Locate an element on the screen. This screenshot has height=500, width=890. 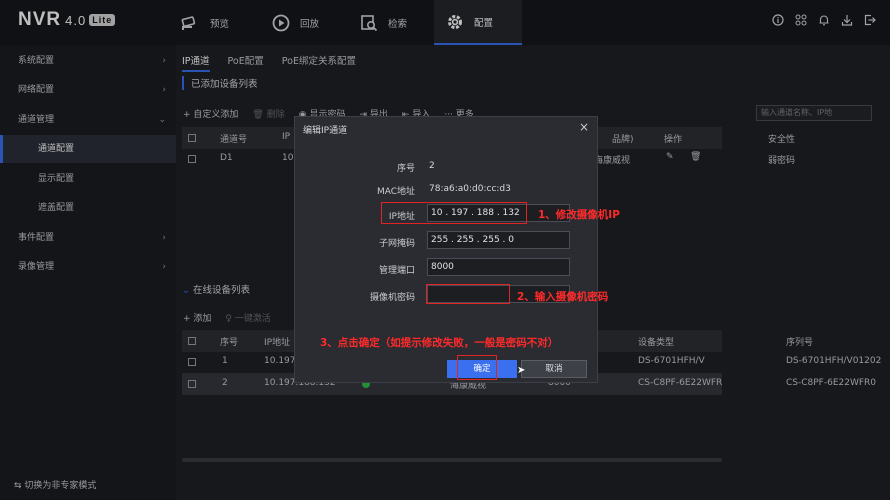
dialog-title: 编辑IP通道 is located at coordinates (325, 131).